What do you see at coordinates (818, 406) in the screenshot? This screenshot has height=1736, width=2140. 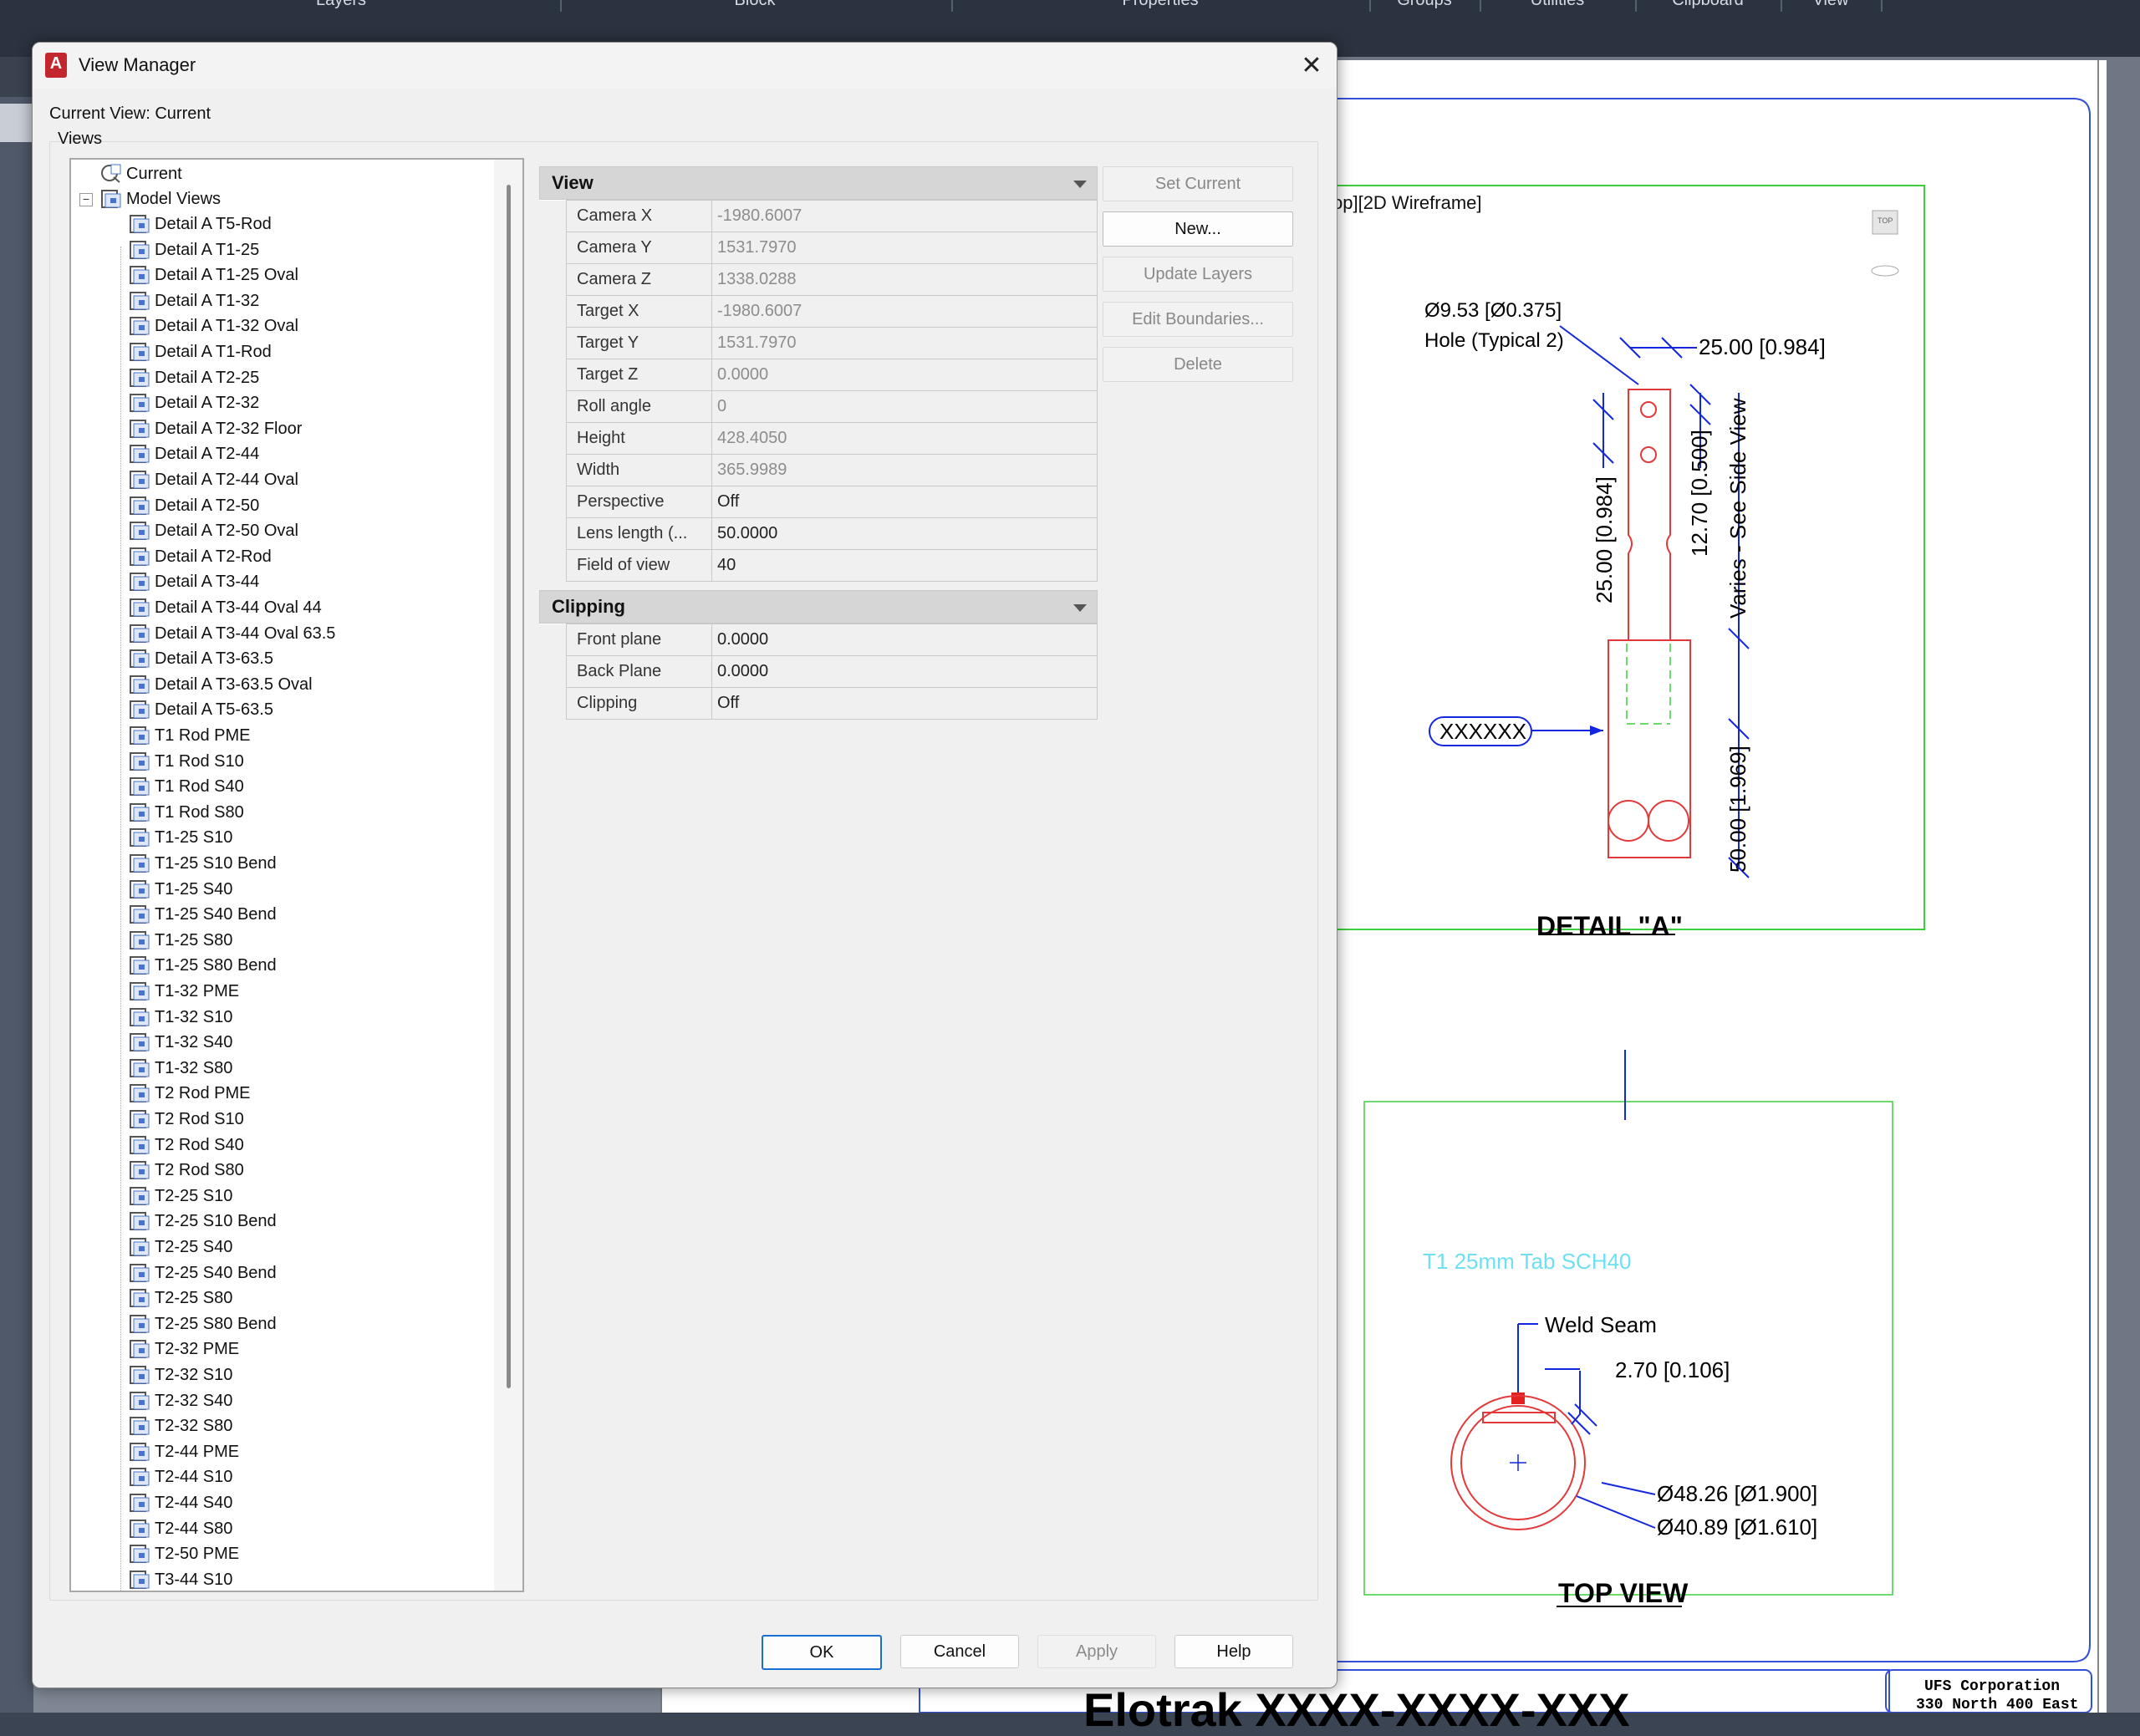 I see `property-row: Roll angle 0` at bounding box center [818, 406].